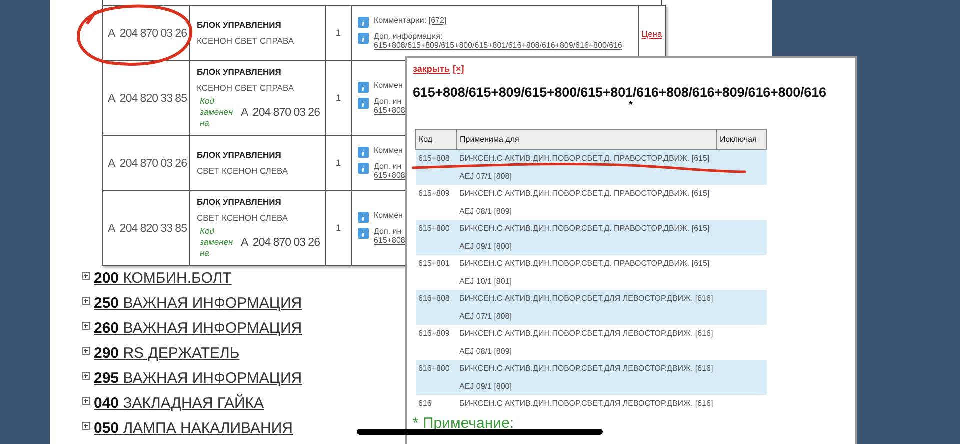 The width and height of the screenshot is (960, 444). Describe the element at coordinates (741, 140) in the screenshot. I see `column-header: Исключая` at that location.